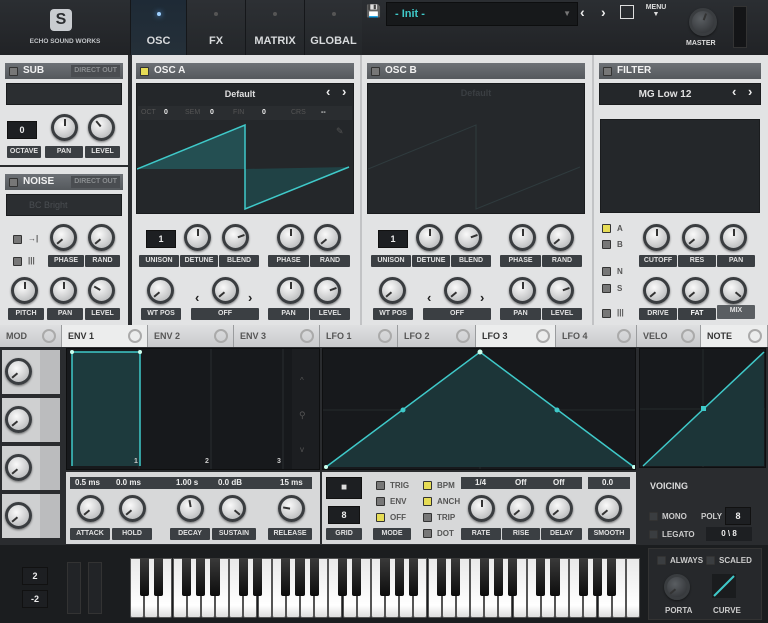 The height and width of the screenshot is (623, 768). I want to click on tab-note: NOTE, so click(734, 336).